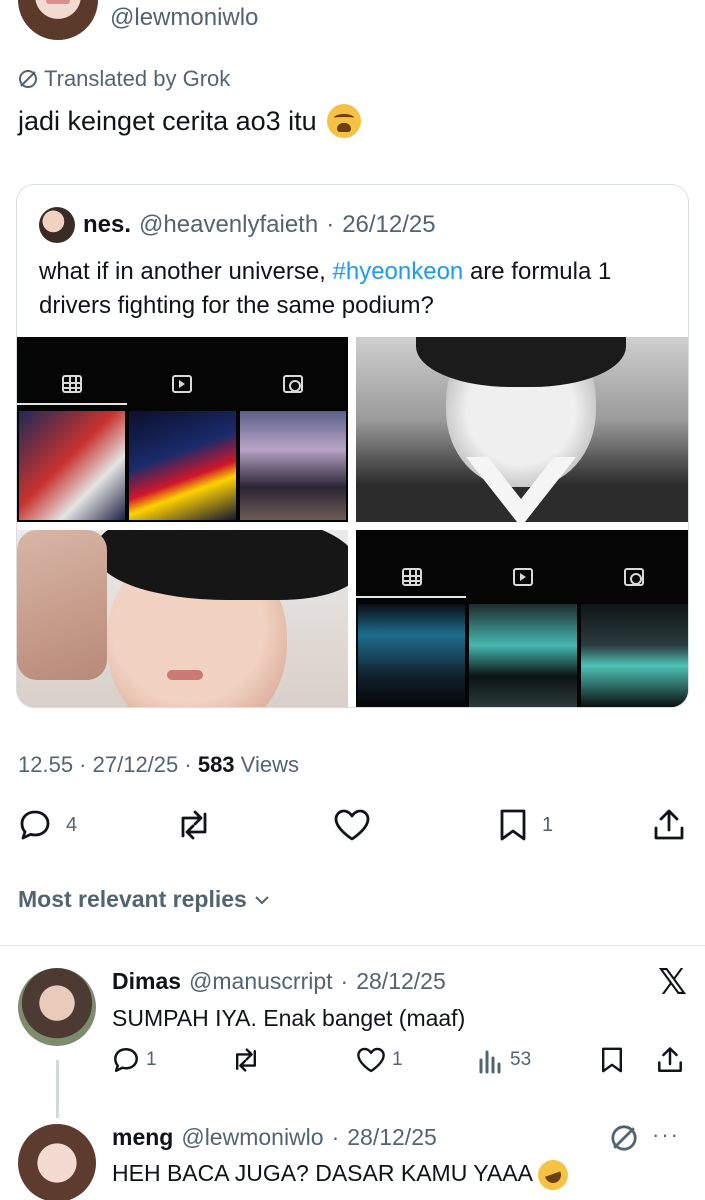 The image size is (705, 1200). I want to click on reply-name: meng, so click(142, 1137).